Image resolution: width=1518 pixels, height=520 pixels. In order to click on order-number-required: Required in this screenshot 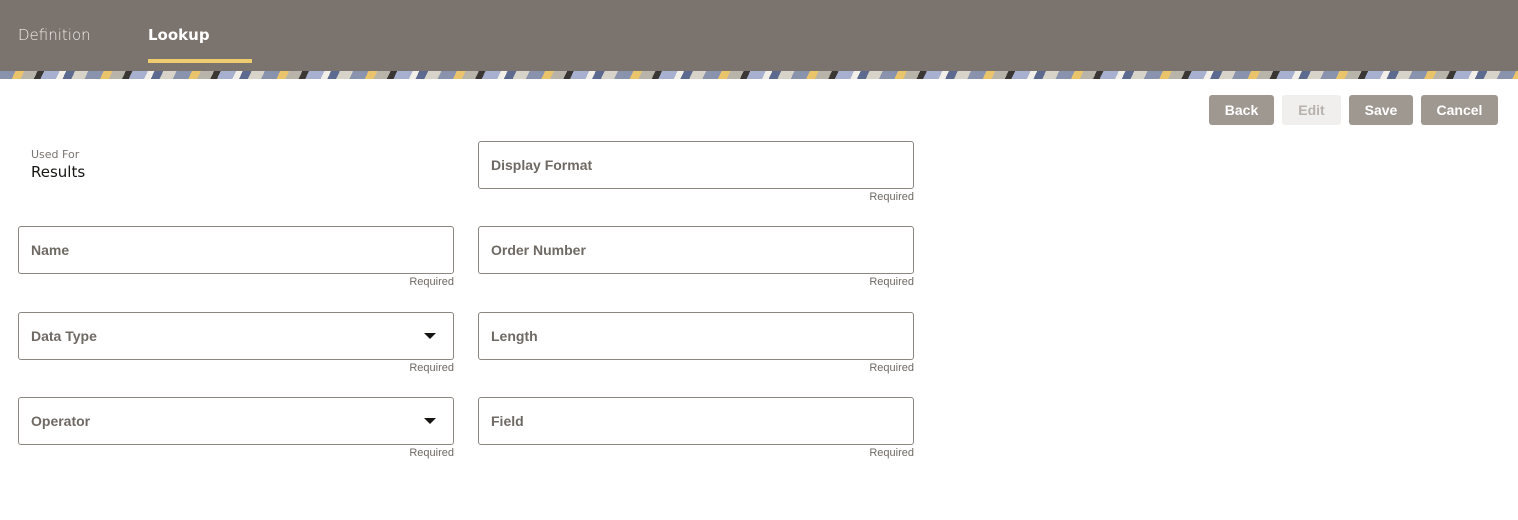, I will do `click(891, 282)`.